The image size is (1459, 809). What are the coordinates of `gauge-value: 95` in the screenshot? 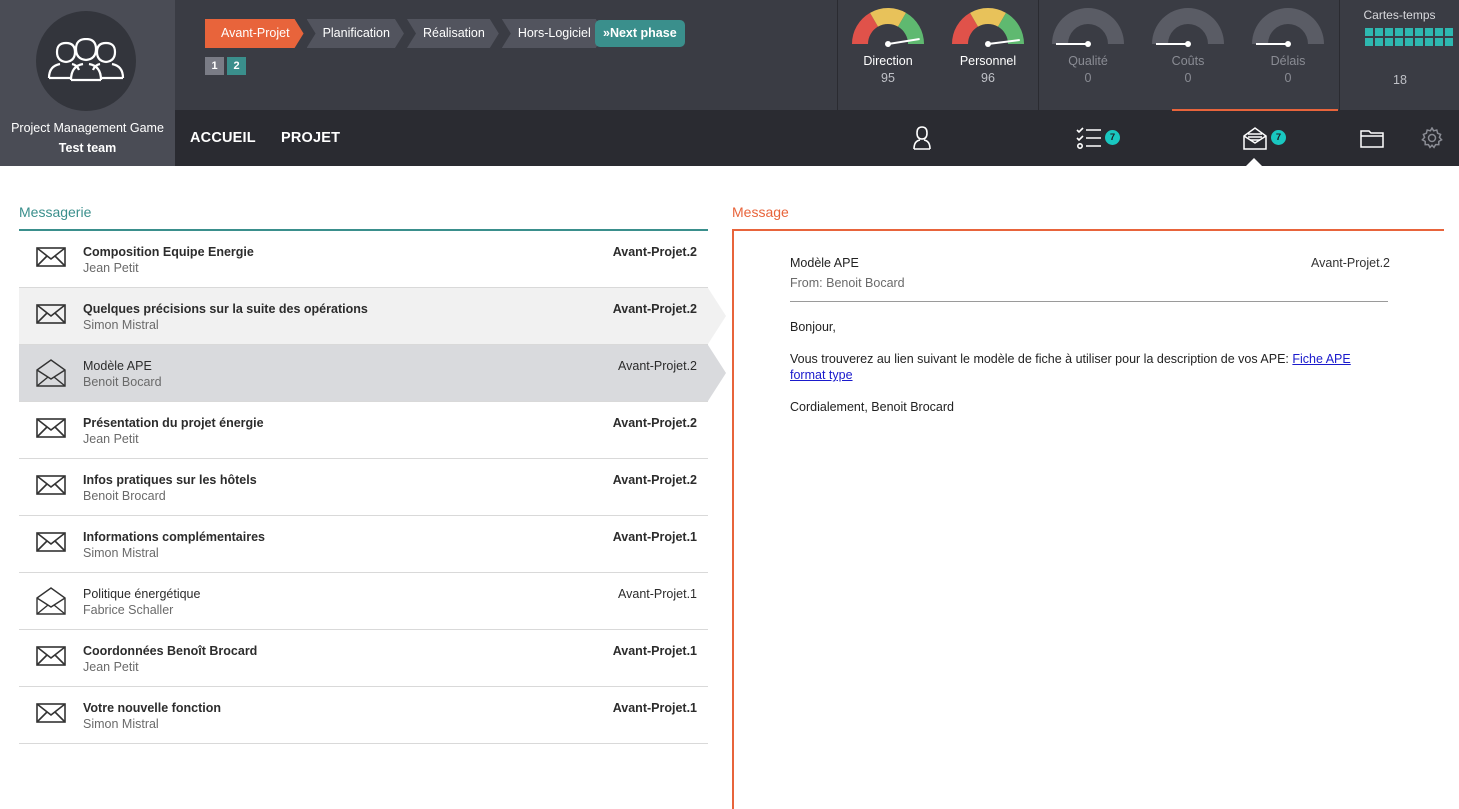 It's located at (888, 78).